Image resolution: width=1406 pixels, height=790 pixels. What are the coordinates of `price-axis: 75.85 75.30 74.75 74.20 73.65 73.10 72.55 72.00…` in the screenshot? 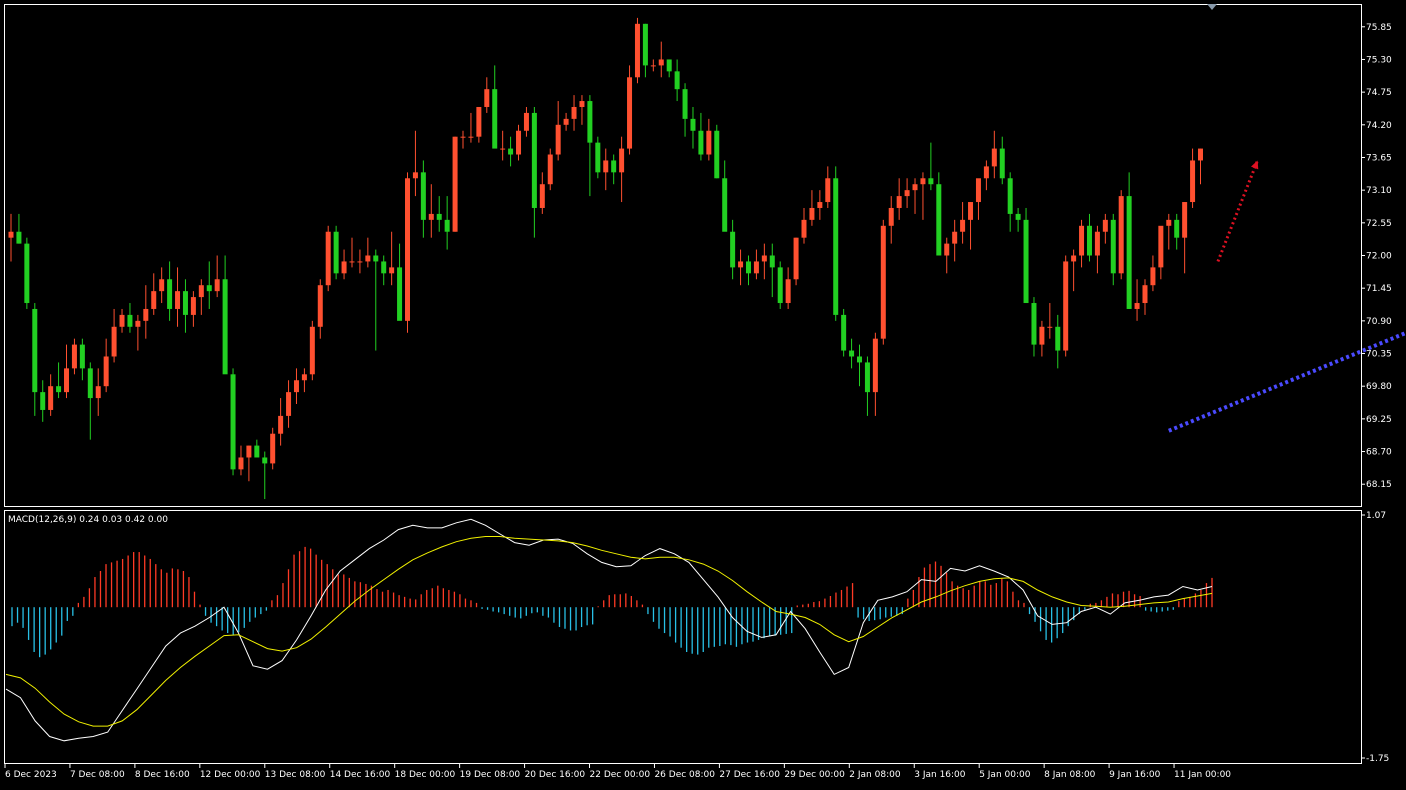 It's located at (1376, 256).